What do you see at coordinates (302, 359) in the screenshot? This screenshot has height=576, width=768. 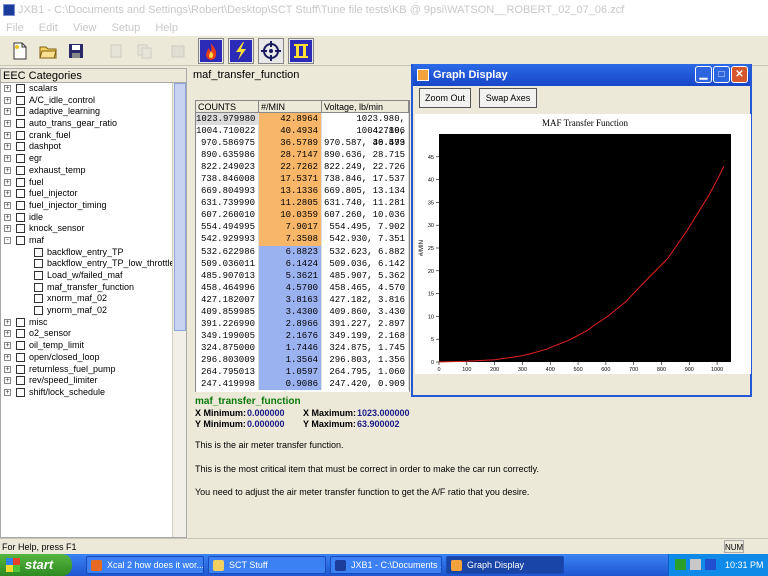 I see `table-row: 296.803009 1.3564 296.803, 1.356` at bounding box center [302, 359].